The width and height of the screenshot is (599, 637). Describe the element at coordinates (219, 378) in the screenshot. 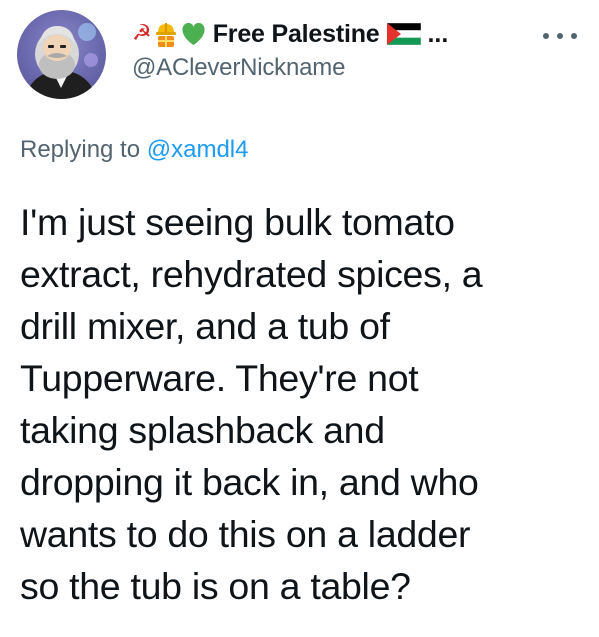

I see `tweet-text-line: Tupperware. They're not` at that location.